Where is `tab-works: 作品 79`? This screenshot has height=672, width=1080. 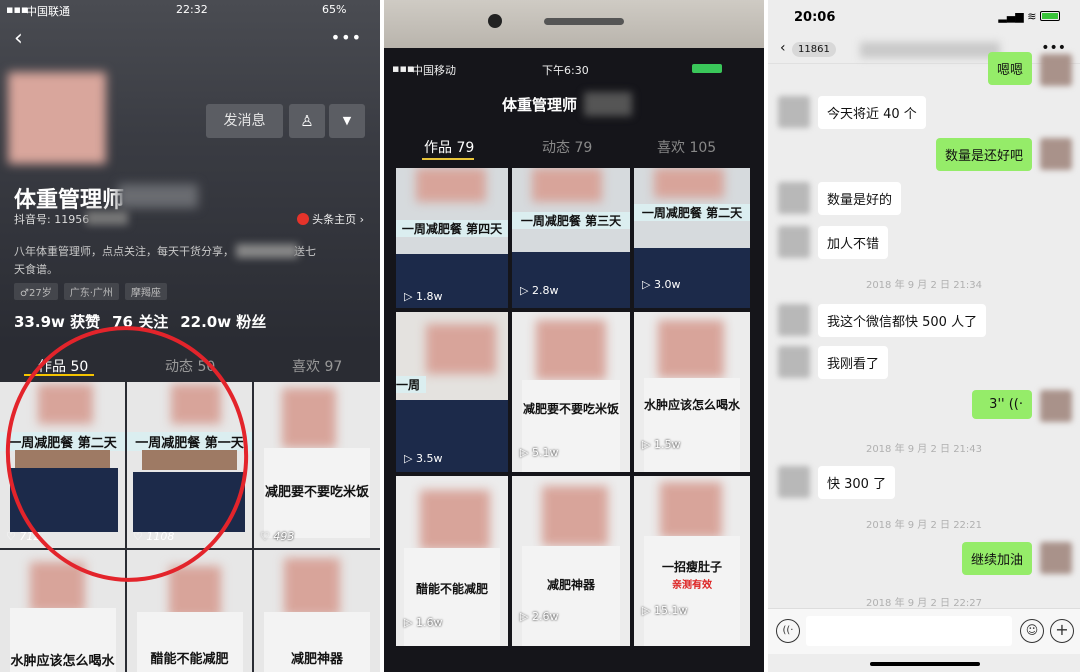
tab-works: 作品 79 is located at coordinates (449, 147).